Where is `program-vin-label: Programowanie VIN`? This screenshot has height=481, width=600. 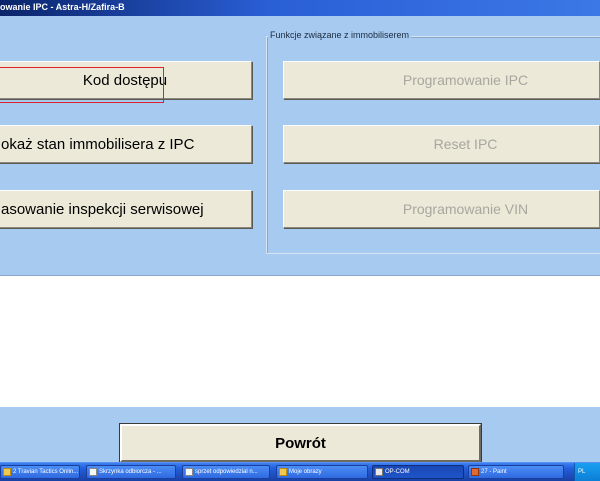
program-vin-label: Programowanie VIN is located at coordinates (465, 209).